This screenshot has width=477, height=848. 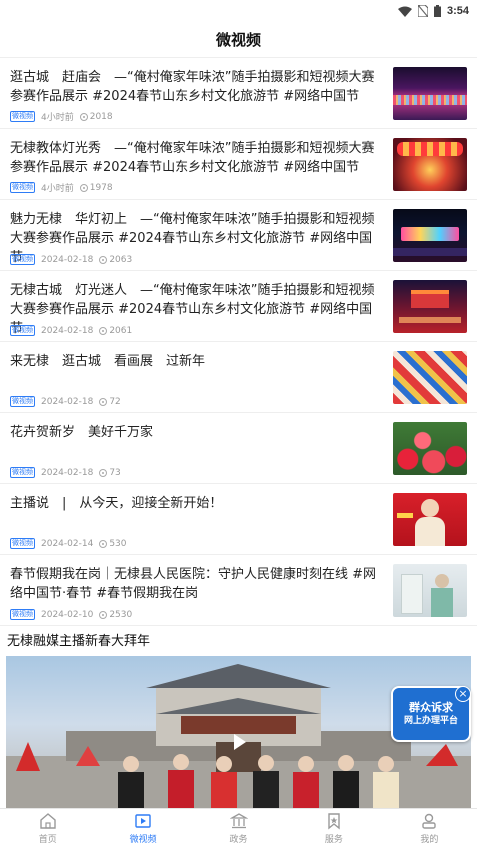 I want to click on tab-micro-video: 微视频, so click(x=142, y=828).